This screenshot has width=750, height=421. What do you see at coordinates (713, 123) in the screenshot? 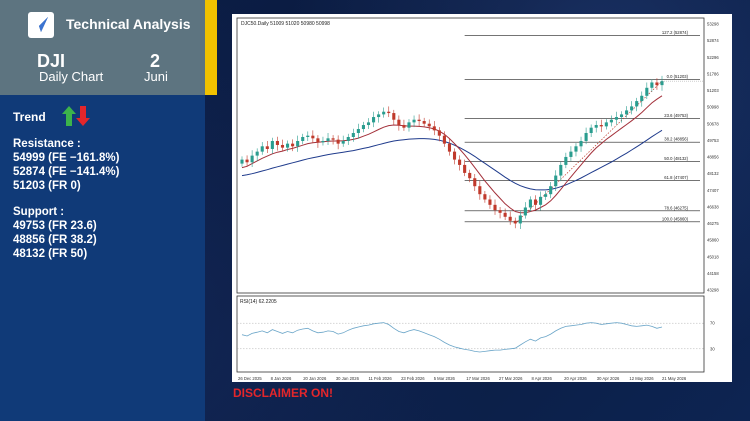
I see `price-axis-label: 50678` at bounding box center [713, 123].